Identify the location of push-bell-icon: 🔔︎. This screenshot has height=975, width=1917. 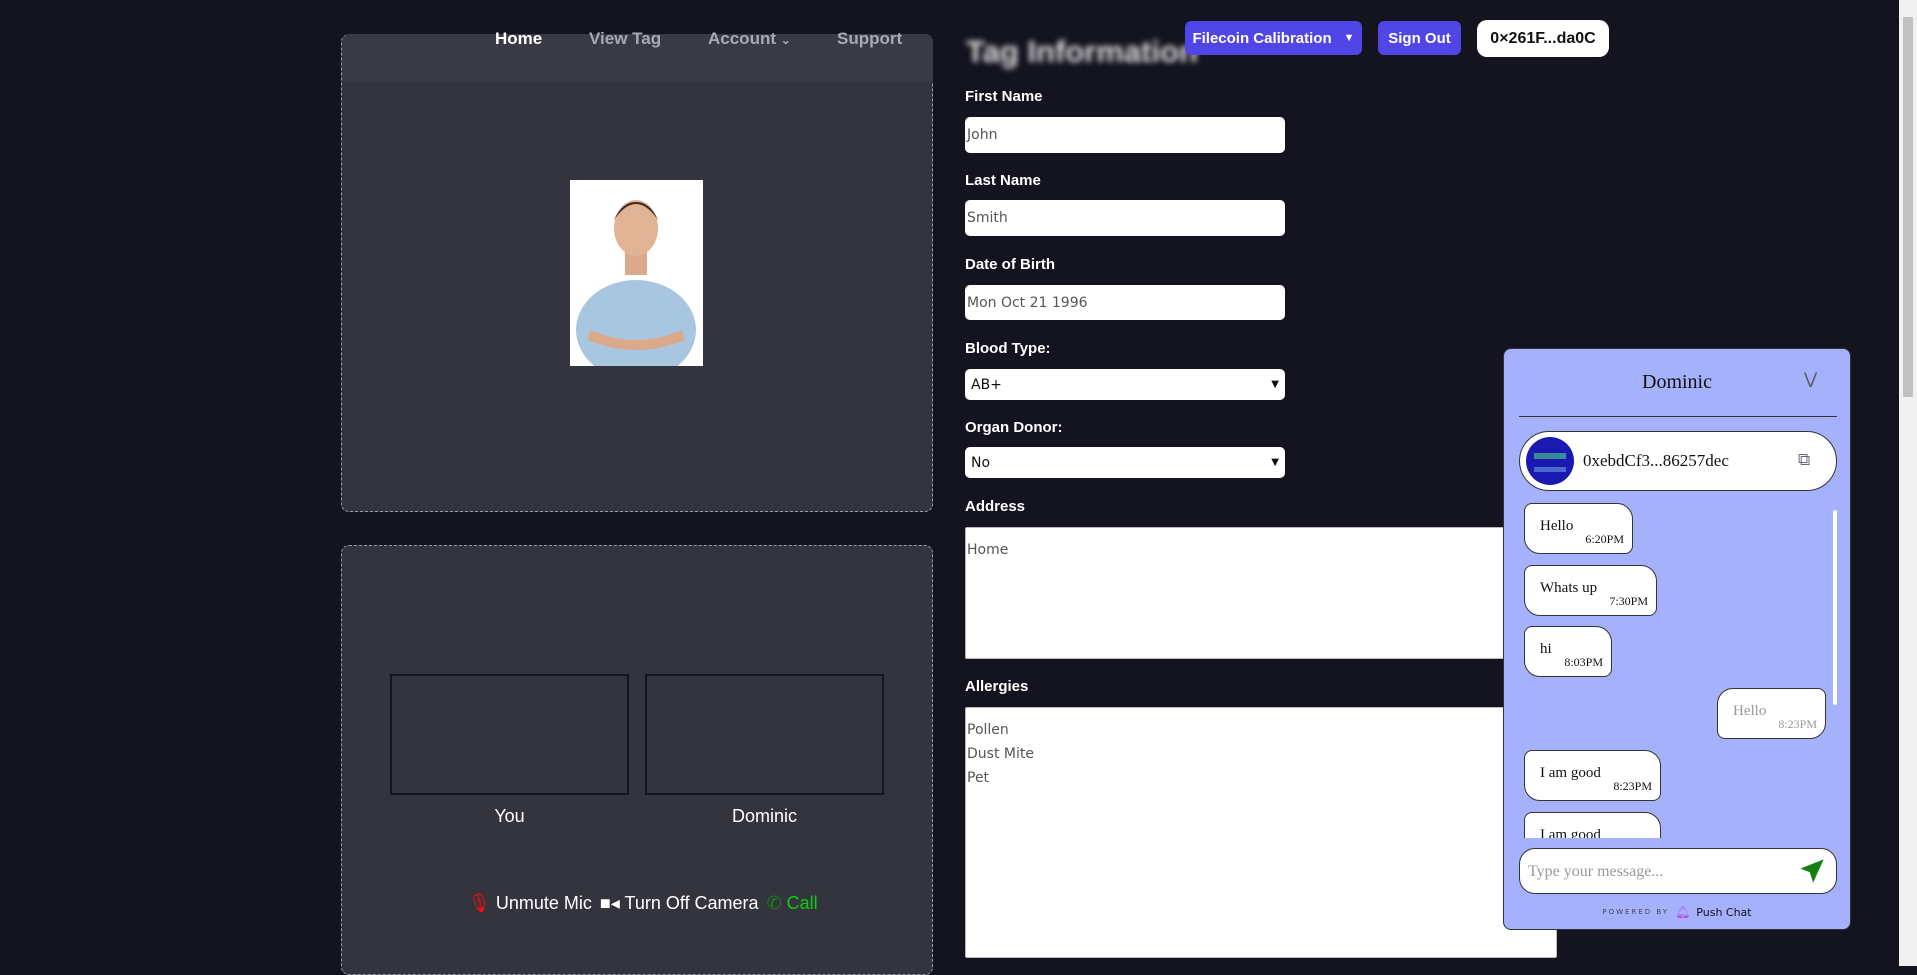
(1683, 912).